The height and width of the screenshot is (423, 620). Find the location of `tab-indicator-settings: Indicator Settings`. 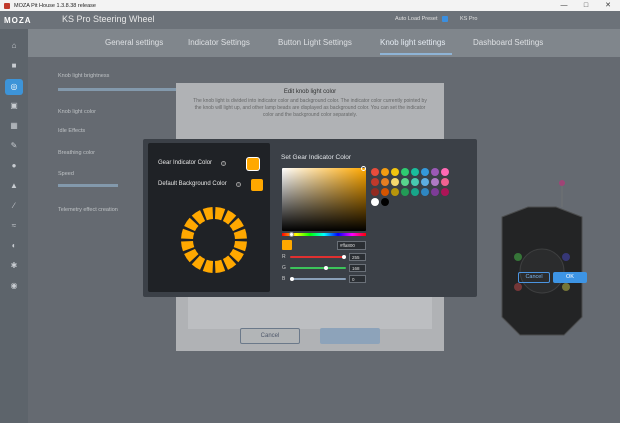

tab-indicator-settings: Indicator Settings is located at coordinates (219, 42).